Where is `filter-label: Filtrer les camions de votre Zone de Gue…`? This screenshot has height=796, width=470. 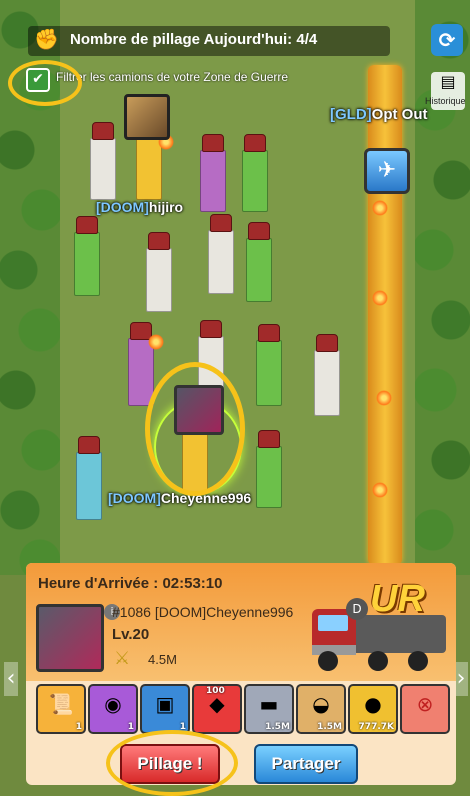
filter-label: Filtrer les camions de votre Zone de Gue… is located at coordinates (172, 77).